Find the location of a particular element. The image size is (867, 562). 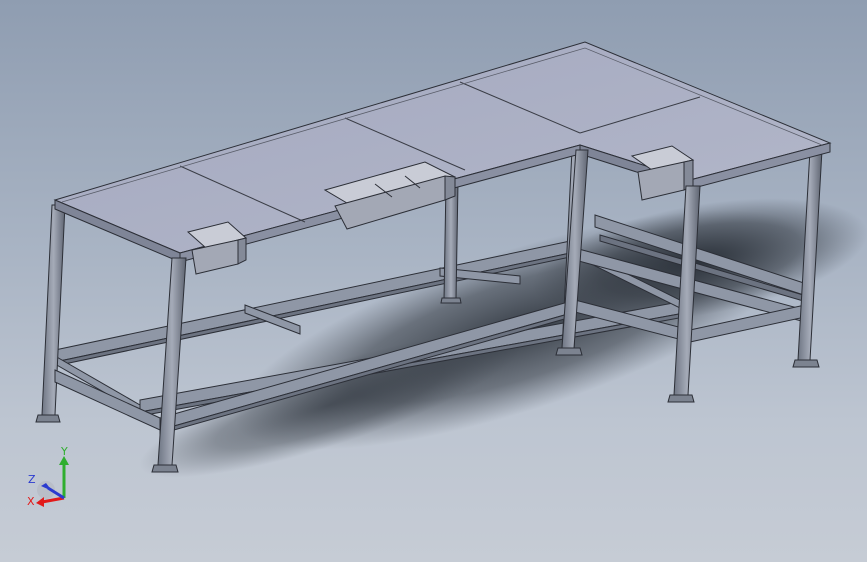

x-axis-label: X is located at coordinates (31, 501).